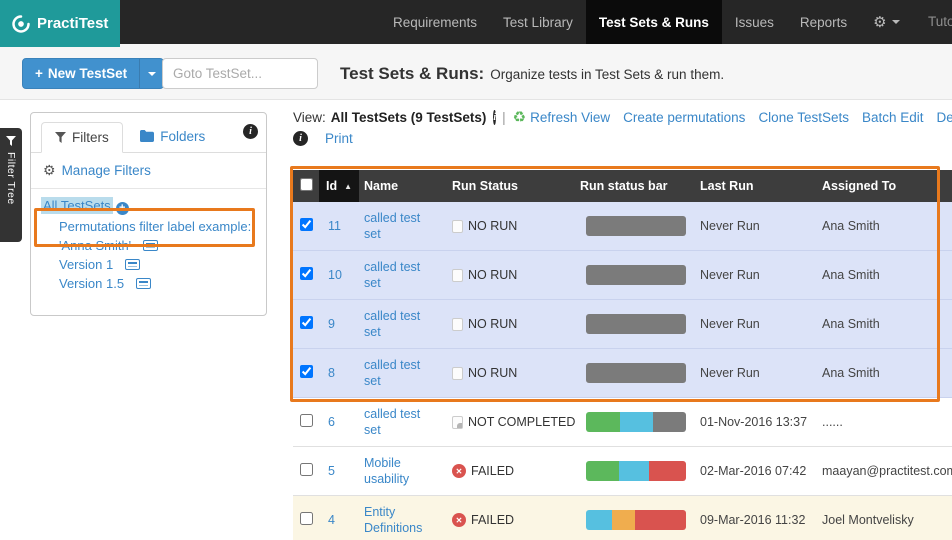 This screenshot has width=952, height=540. Describe the element at coordinates (653, 22) in the screenshot. I see `nav-item-test-sets-runs: Test Sets & Runs` at that location.